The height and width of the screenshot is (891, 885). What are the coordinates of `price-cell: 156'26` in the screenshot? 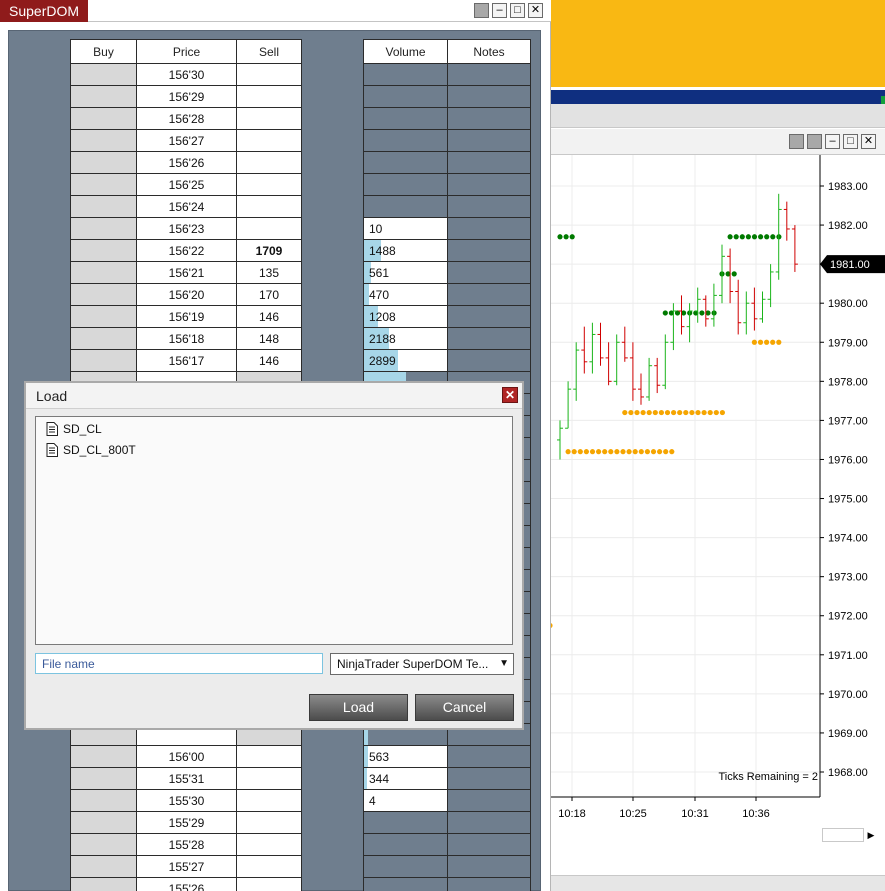 It's located at (186, 162).